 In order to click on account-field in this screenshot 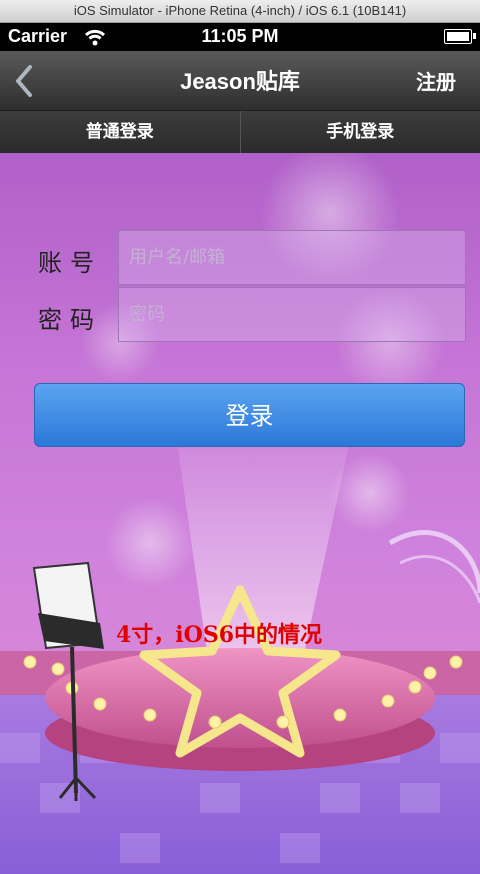, I will do `click(292, 257)`.